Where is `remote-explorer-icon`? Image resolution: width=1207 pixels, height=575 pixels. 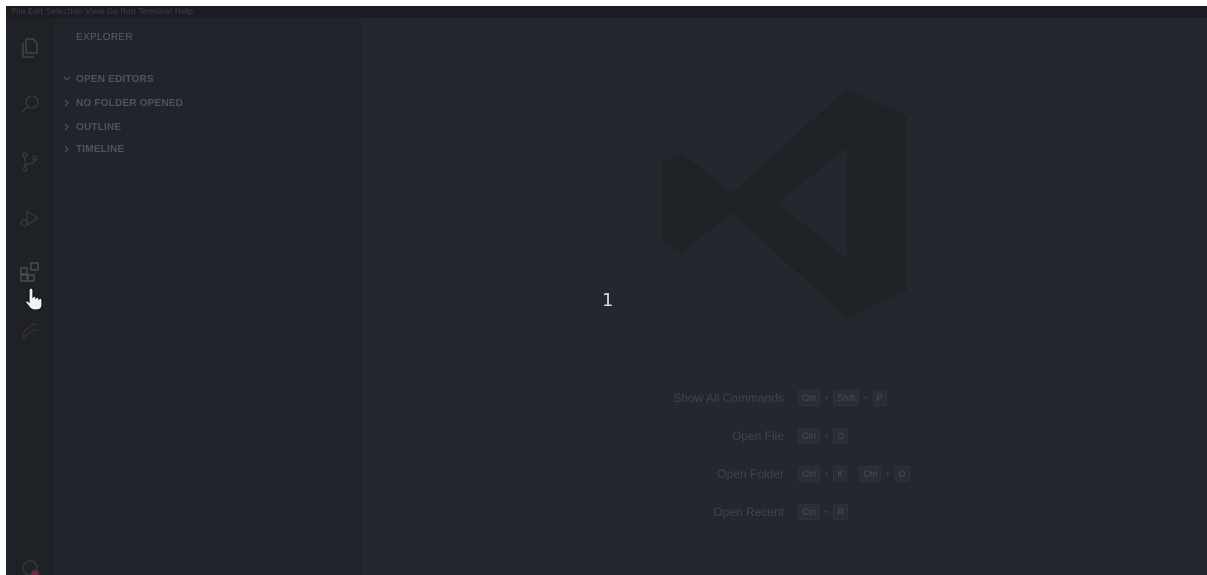
remote-explorer-icon is located at coordinates (30, 330).